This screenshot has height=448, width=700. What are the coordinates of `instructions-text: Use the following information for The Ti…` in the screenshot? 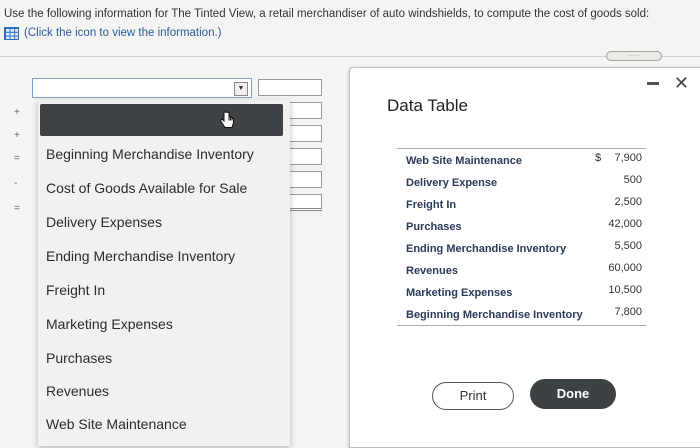 It's located at (327, 14).